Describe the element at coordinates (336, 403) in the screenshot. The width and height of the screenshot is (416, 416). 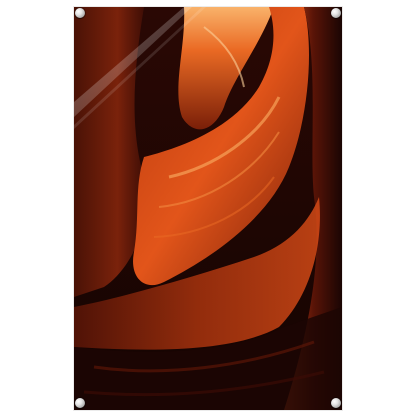
I see `screw-bottom-right-icon` at that location.